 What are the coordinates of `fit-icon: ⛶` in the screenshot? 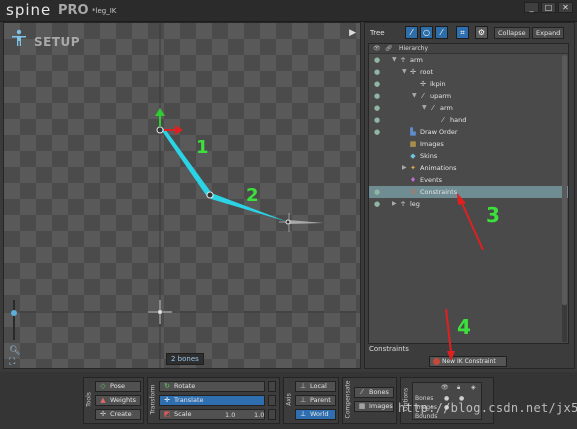 It's located at (12, 362).